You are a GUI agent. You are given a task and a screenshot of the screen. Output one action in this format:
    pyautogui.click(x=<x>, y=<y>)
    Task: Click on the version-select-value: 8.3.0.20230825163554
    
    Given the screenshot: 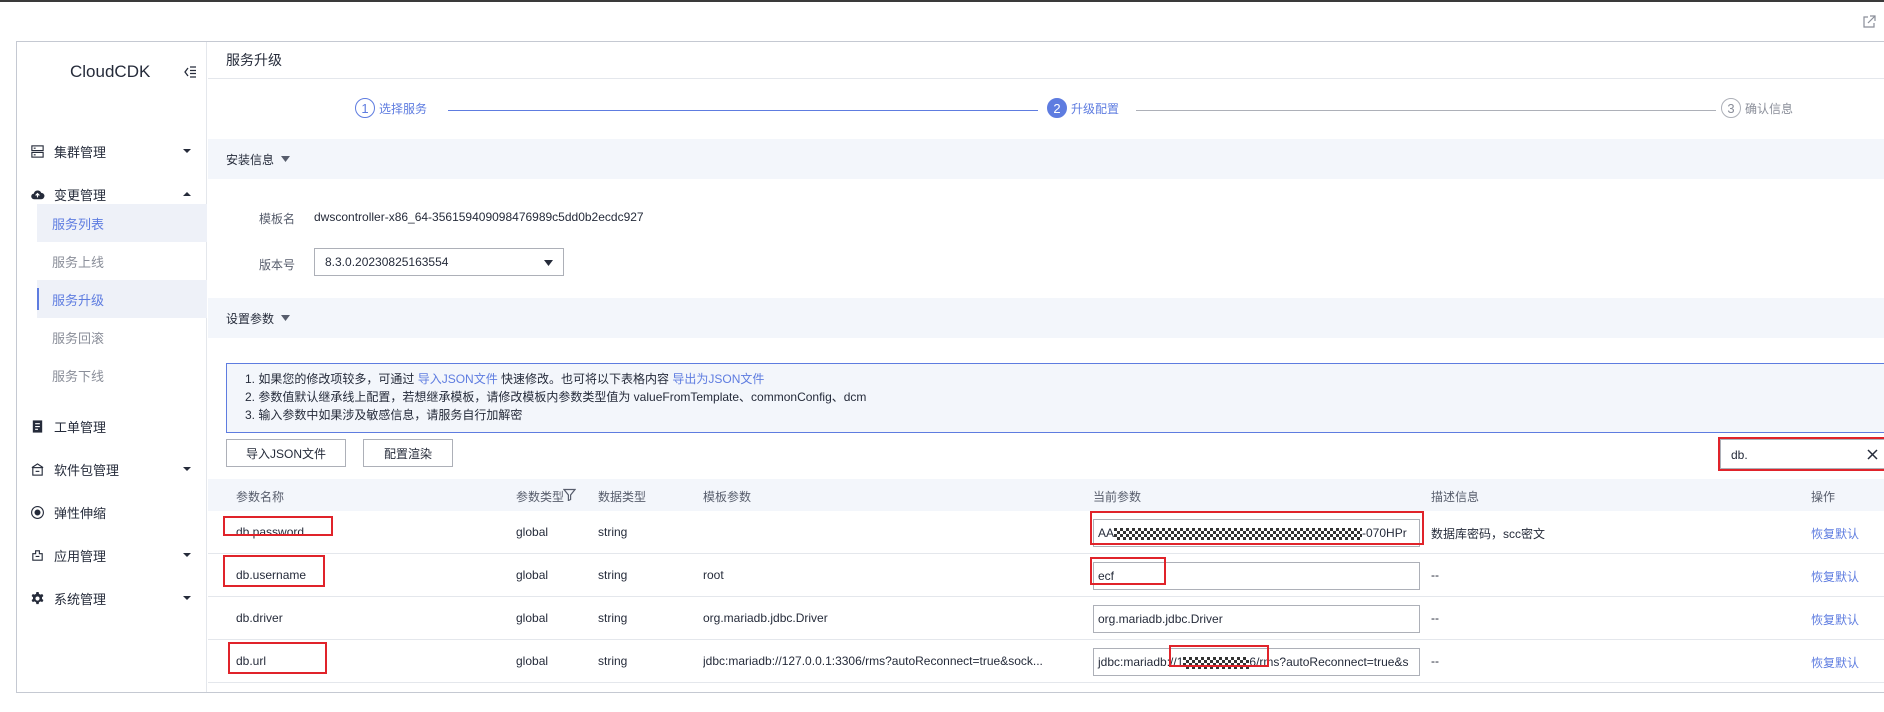 What is the action you would take?
    pyautogui.click(x=387, y=262)
    